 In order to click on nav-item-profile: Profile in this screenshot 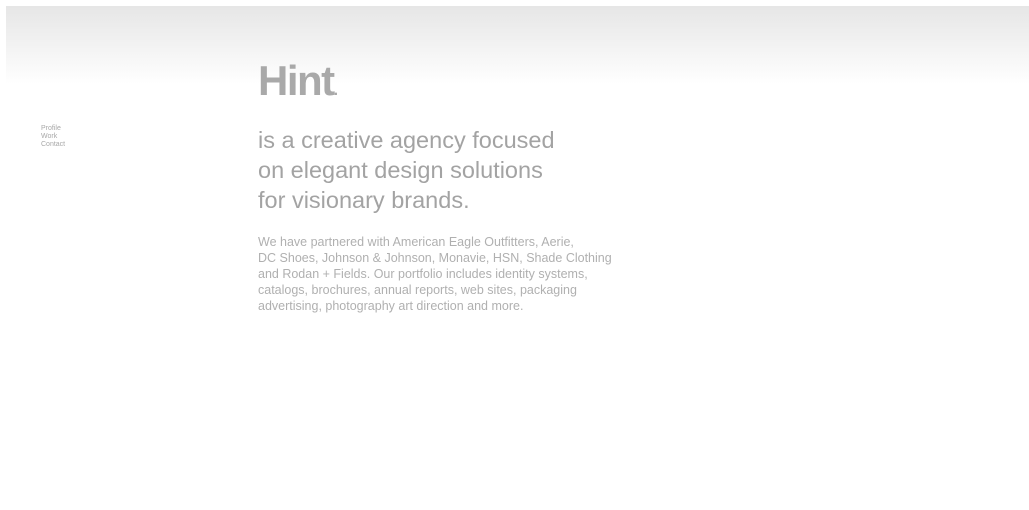, I will do `click(53, 129)`.